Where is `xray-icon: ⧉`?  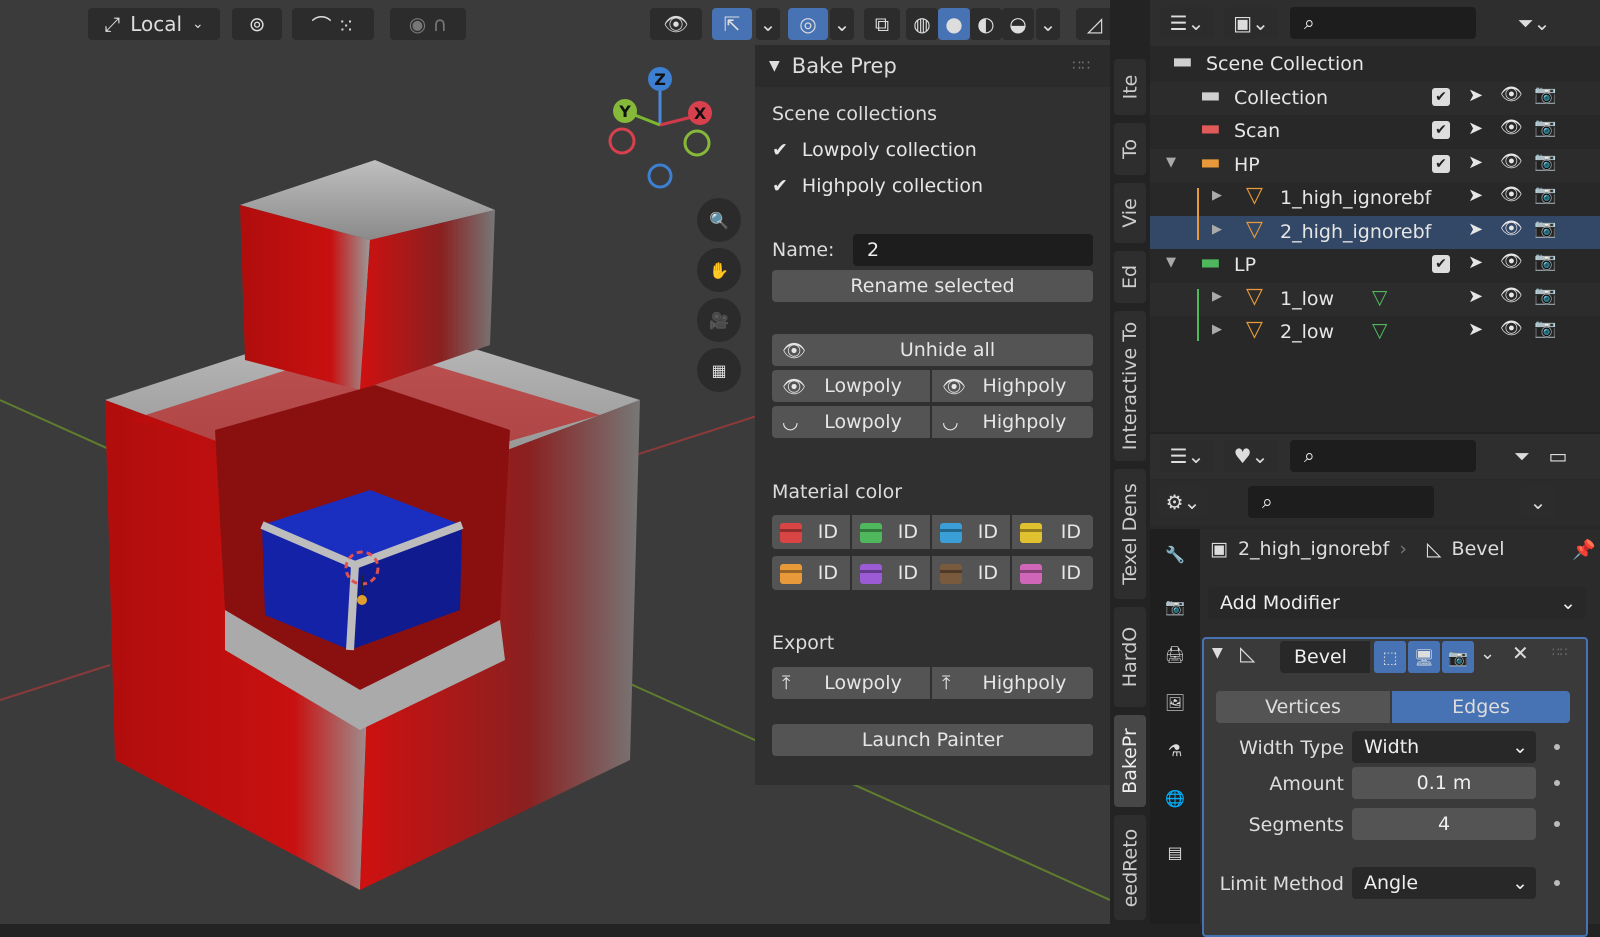 xray-icon: ⧉ is located at coordinates (882, 24).